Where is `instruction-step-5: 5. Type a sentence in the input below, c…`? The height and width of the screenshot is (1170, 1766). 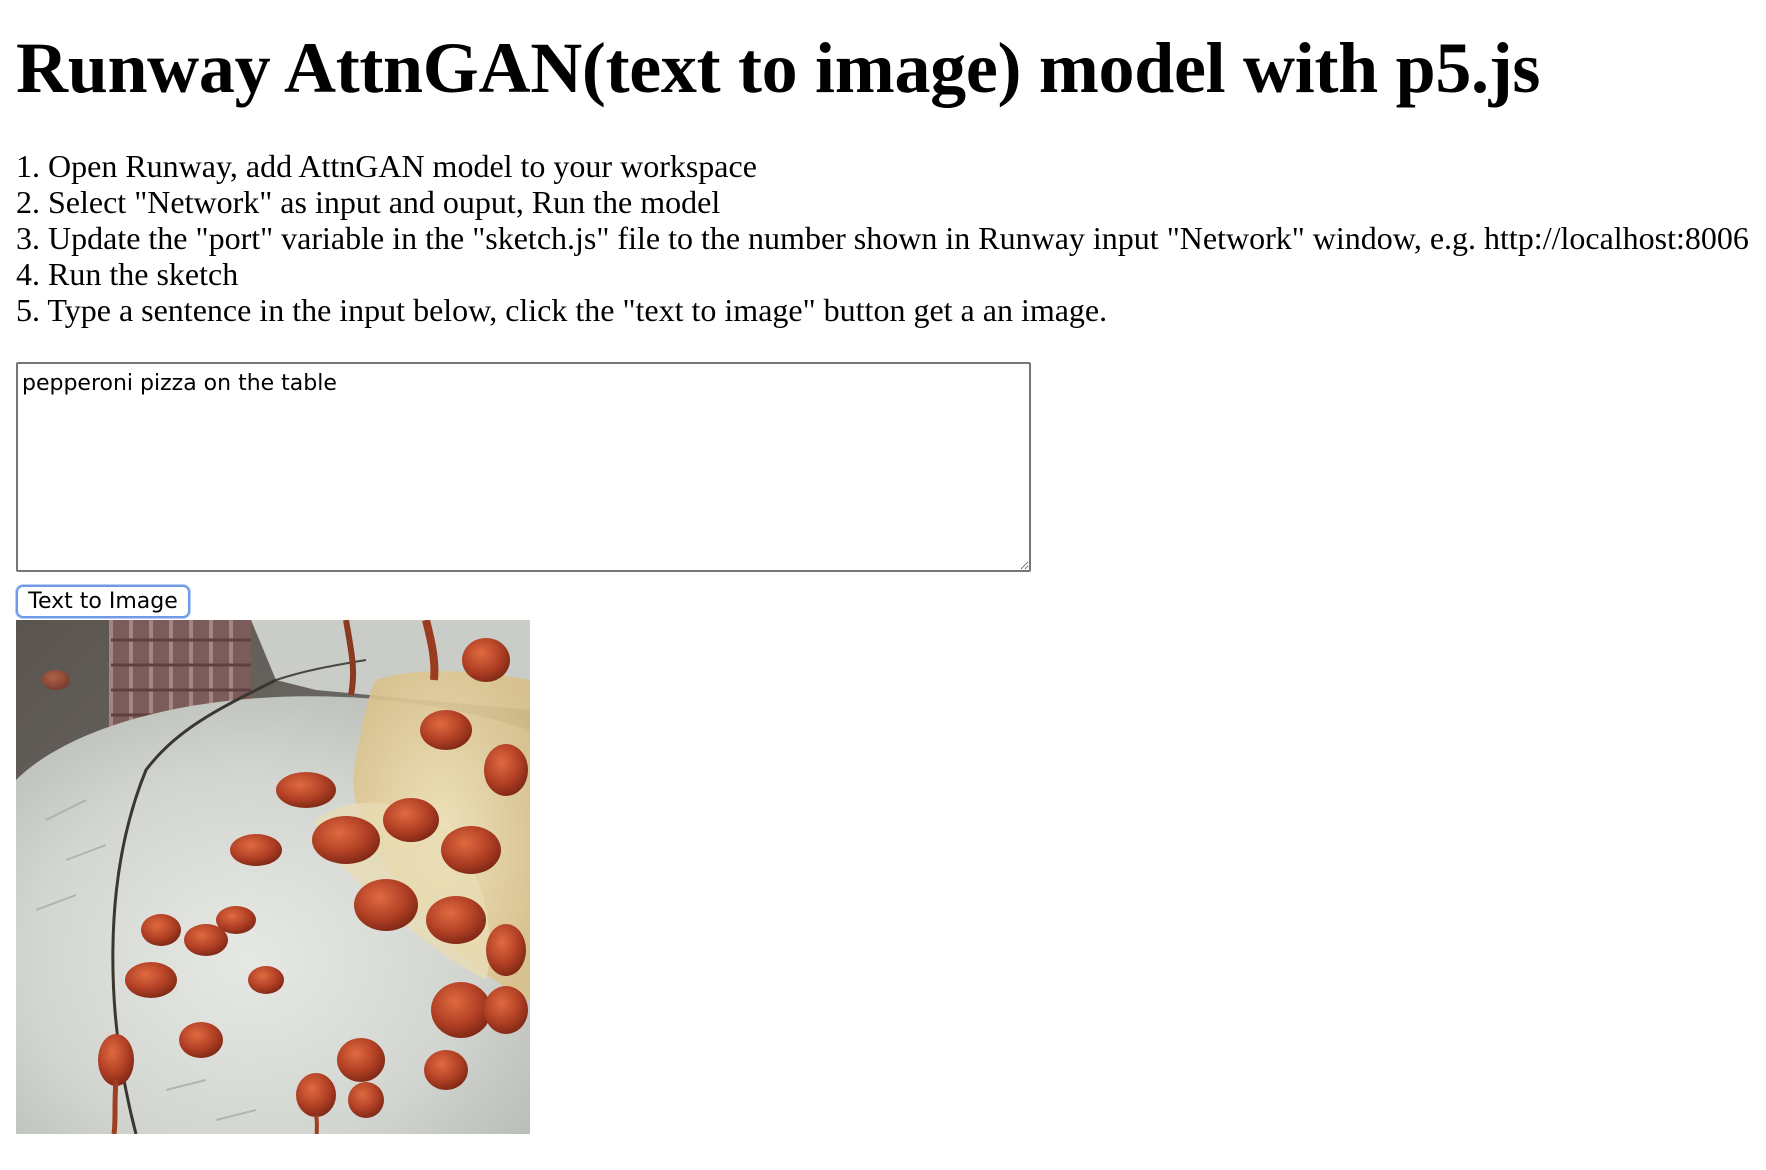 instruction-step-5: 5. Type a sentence in the input below, c… is located at coordinates (562, 310).